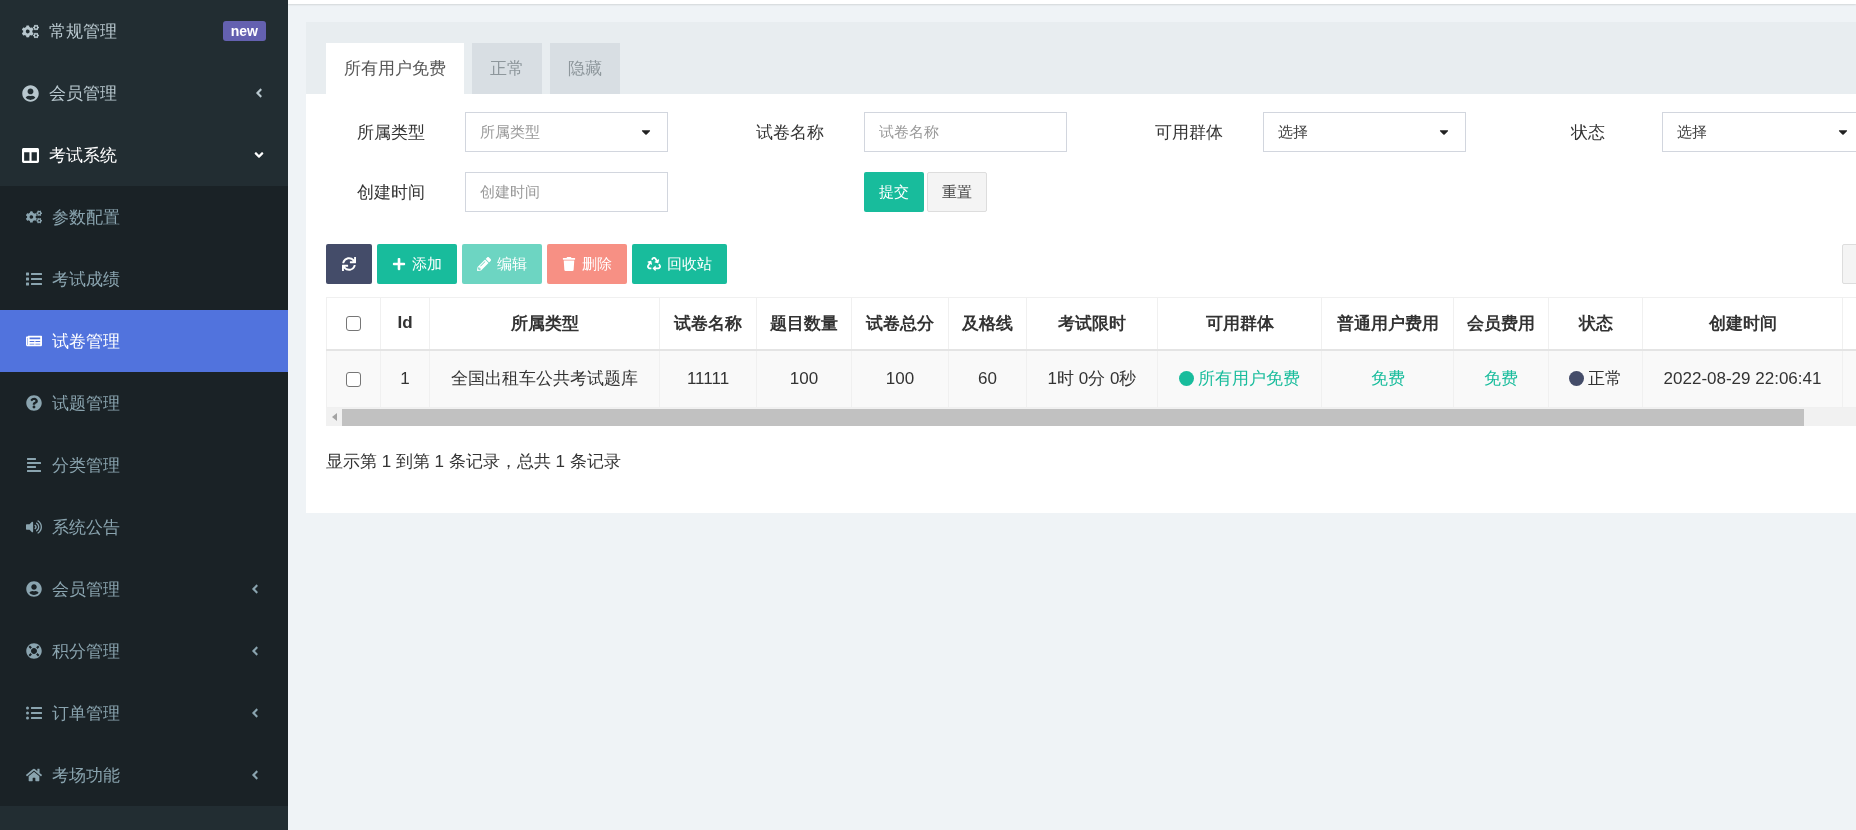  Describe the element at coordinates (144, 775) in the screenshot. I see `sidebar-item: 考场功能` at that location.